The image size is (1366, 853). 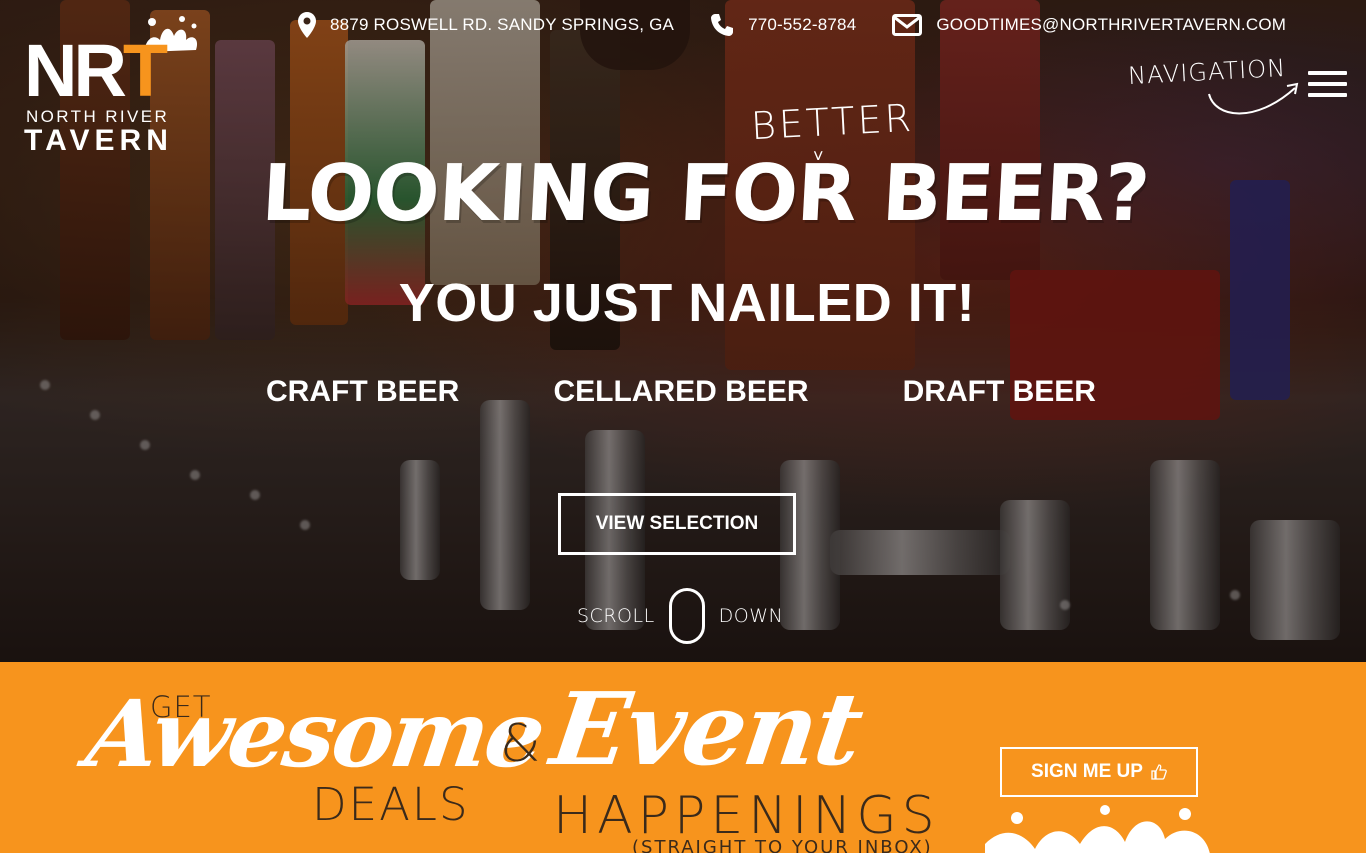 What do you see at coordinates (520, 744) in the screenshot?
I see `ampersand-text: &` at bounding box center [520, 744].